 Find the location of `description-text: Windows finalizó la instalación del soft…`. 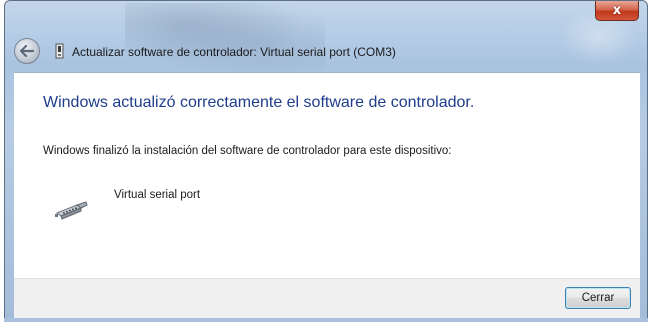

description-text: Windows finalizó la instalación del soft… is located at coordinates (247, 151).